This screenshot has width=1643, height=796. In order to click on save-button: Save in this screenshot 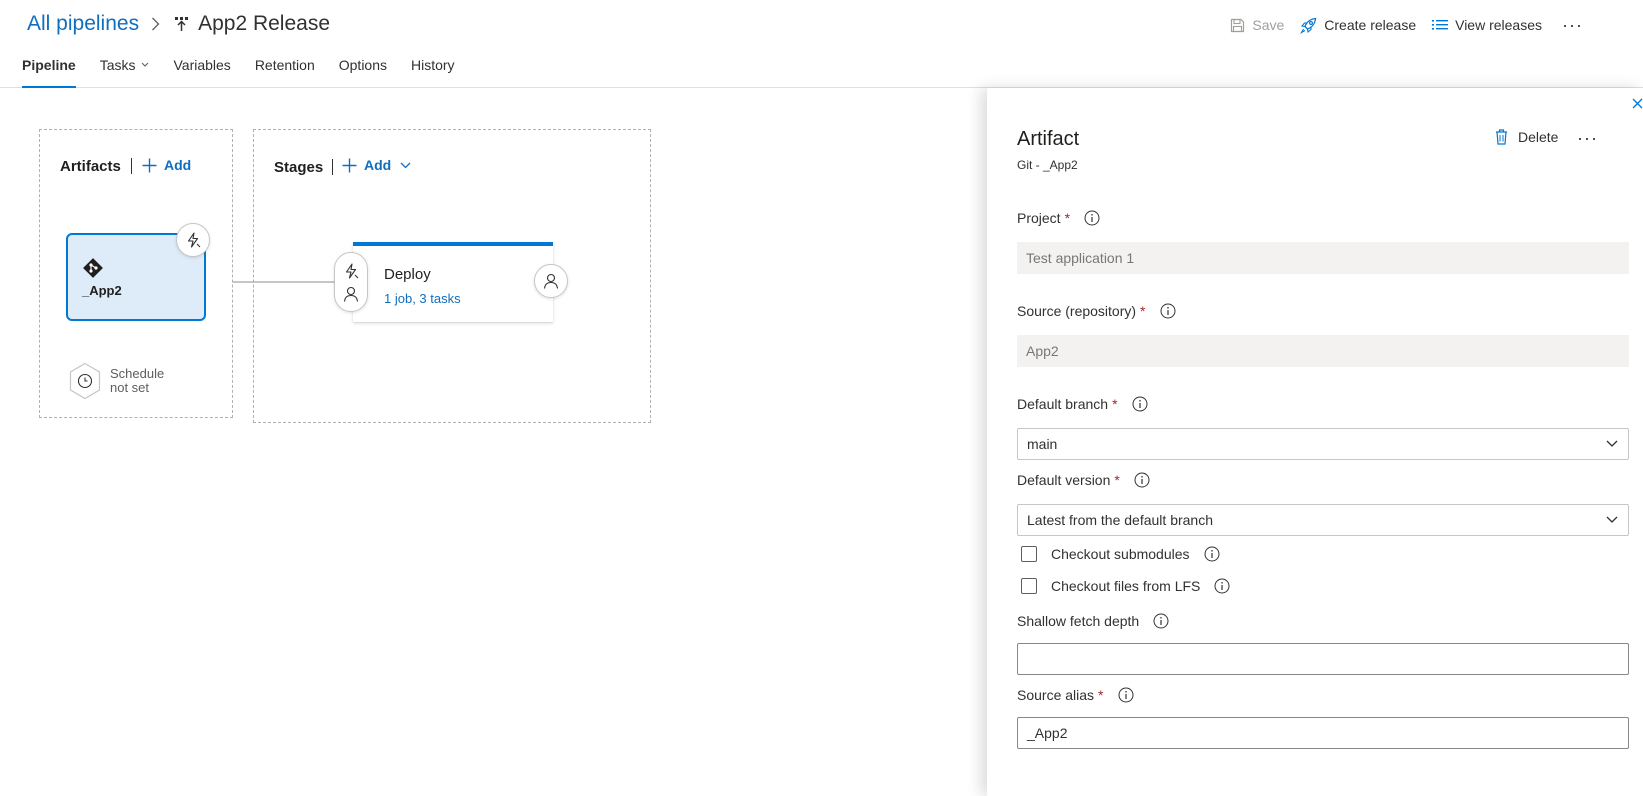, I will do `click(1257, 25)`.